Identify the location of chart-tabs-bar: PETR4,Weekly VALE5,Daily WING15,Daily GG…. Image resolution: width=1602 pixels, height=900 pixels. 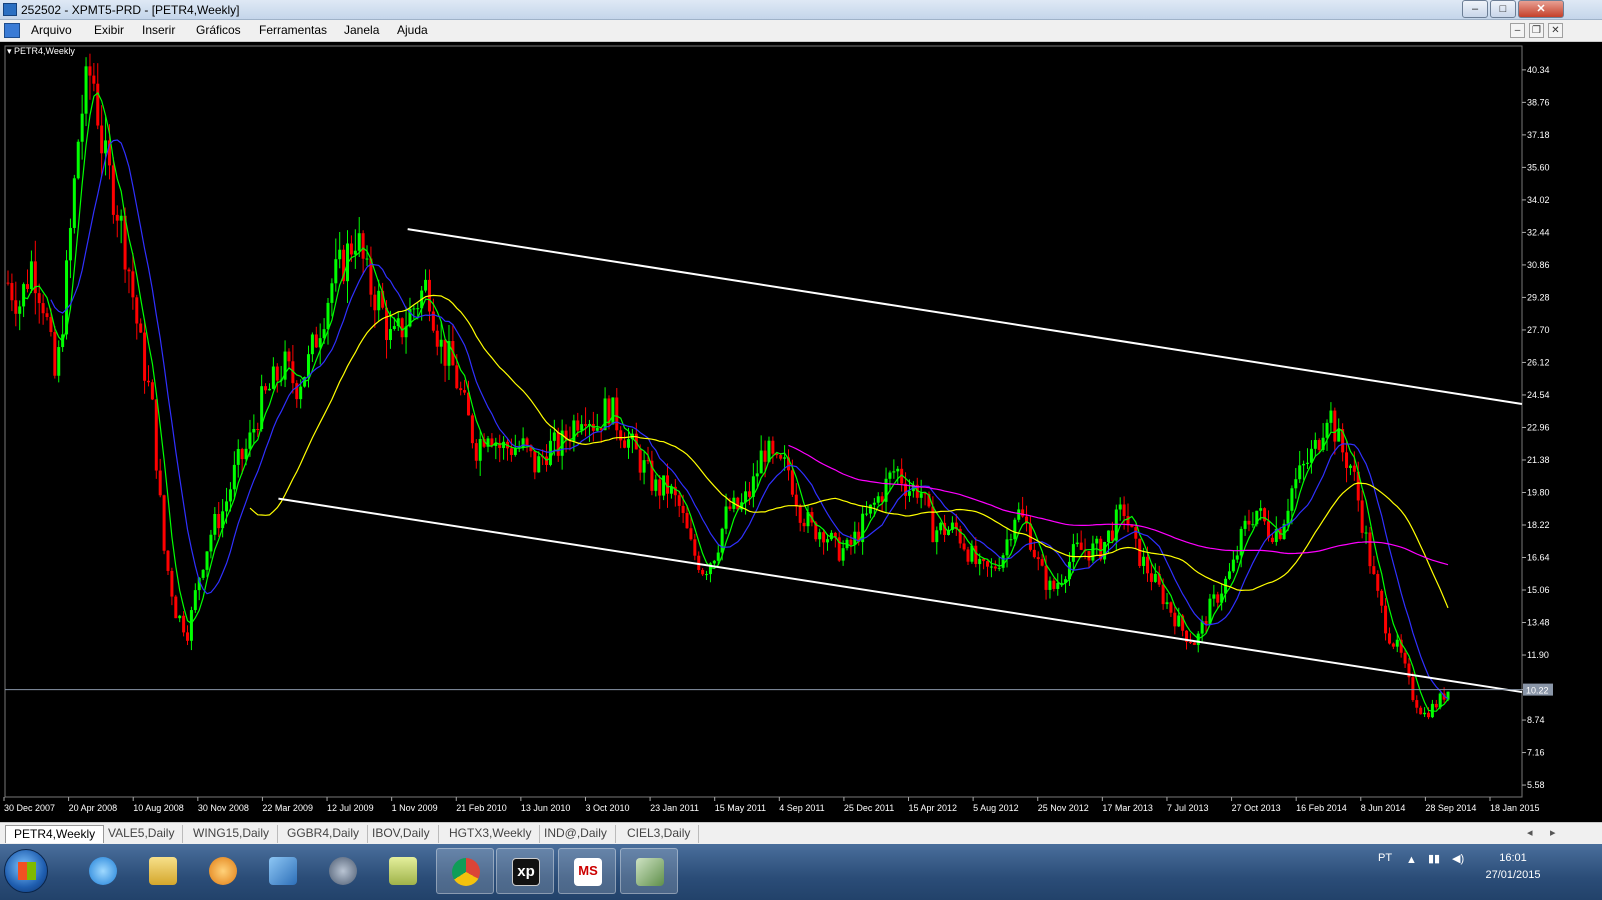
(801, 833).